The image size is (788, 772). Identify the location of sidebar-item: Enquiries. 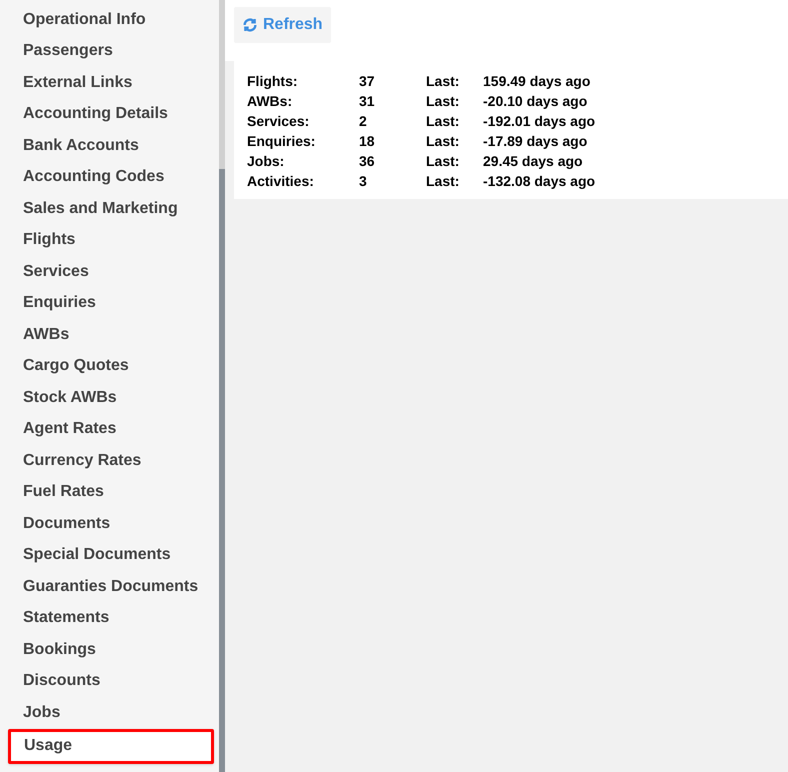
(111, 303).